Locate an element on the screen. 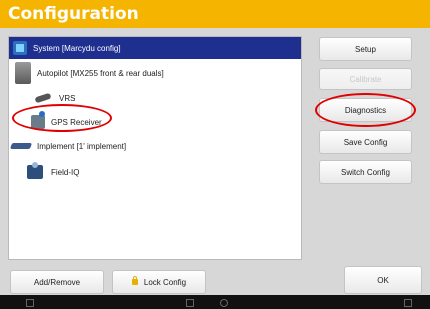 The height and width of the screenshot is (309, 430). vrs-icon is located at coordinates (43, 98).